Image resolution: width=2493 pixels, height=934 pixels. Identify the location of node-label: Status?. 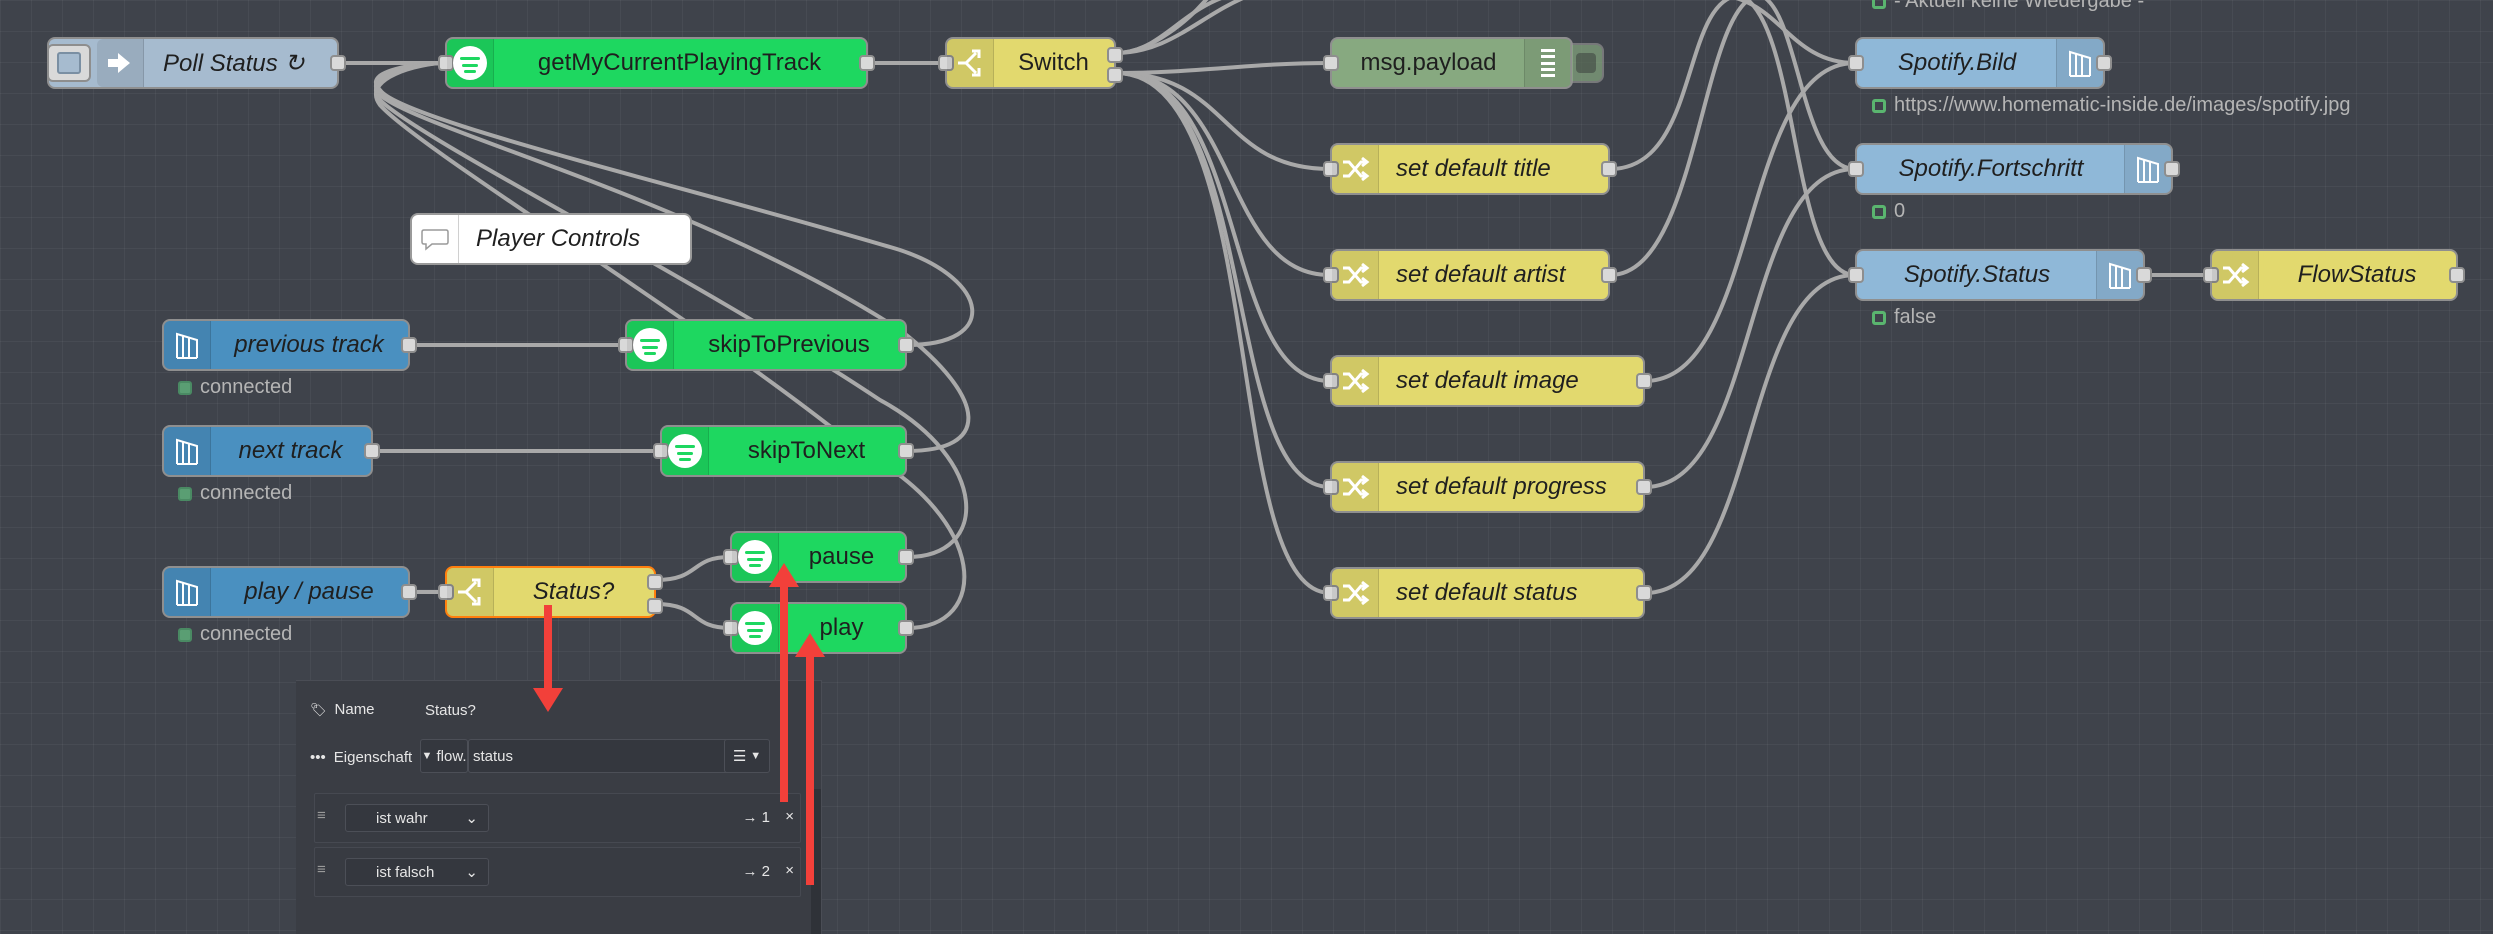
(573, 591).